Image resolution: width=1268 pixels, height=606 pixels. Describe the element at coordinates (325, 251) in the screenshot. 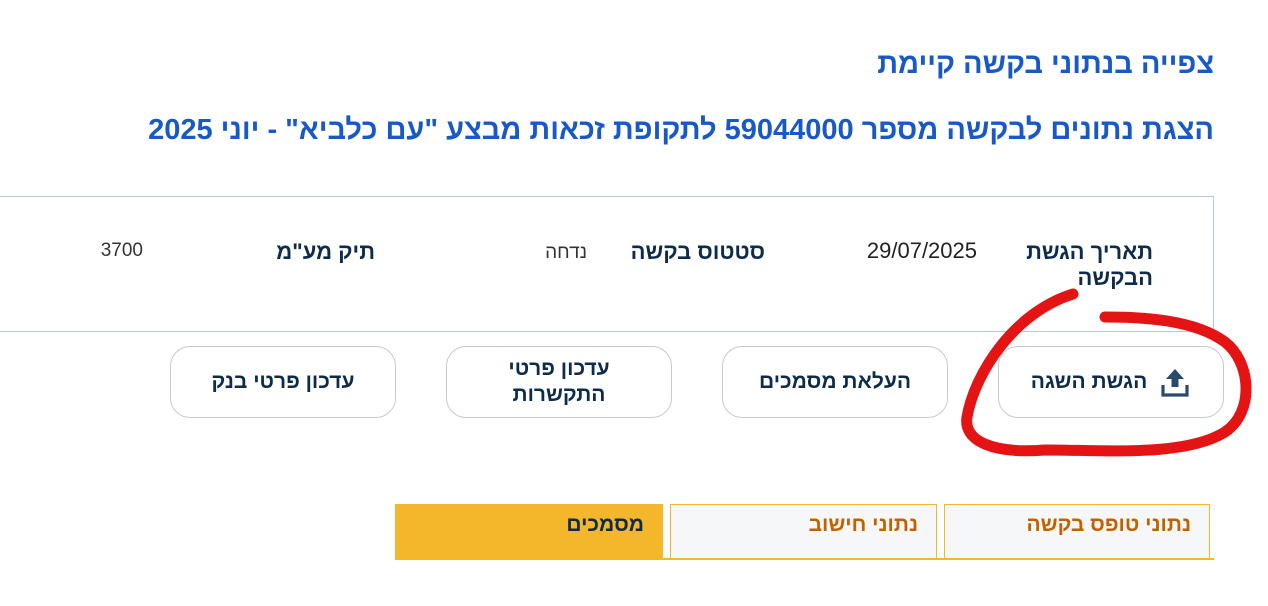

I see `vat-file-label: תיק מע"מ` at that location.